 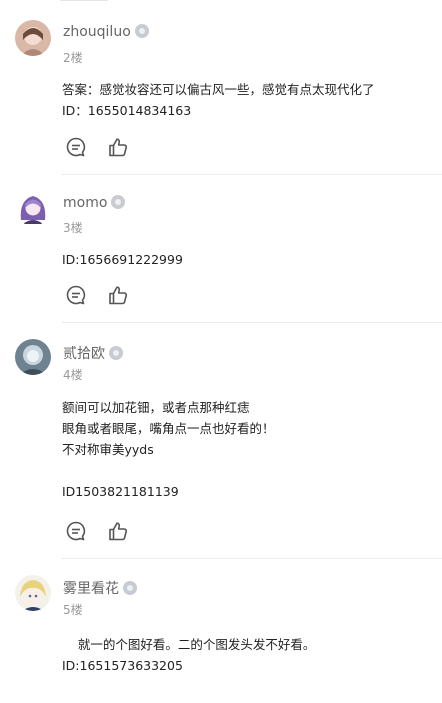 What do you see at coordinates (189, 655) in the screenshot?
I see `comment-text: 就一的个图好看。二的个图发头发不好看。 ID:1651573633205` at bounding box center [189, 655].